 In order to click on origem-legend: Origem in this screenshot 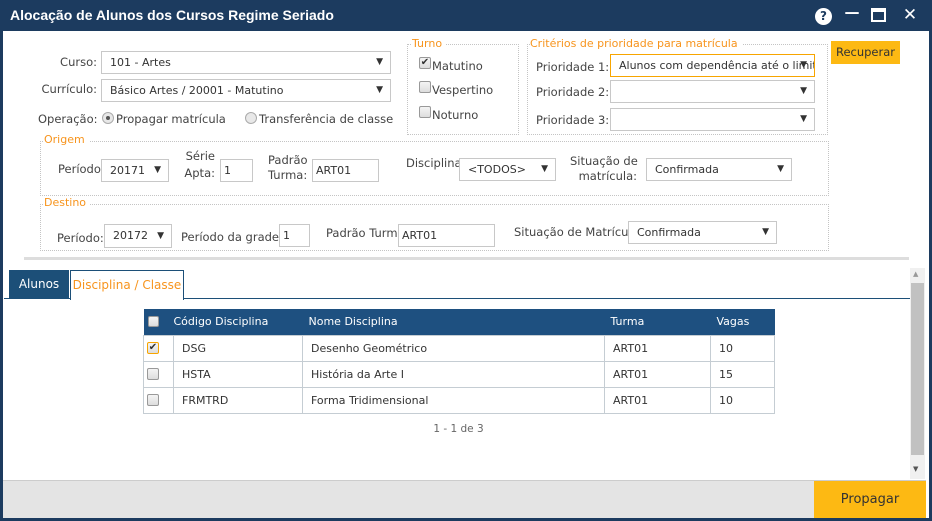, I will do `click(66, 139)`.